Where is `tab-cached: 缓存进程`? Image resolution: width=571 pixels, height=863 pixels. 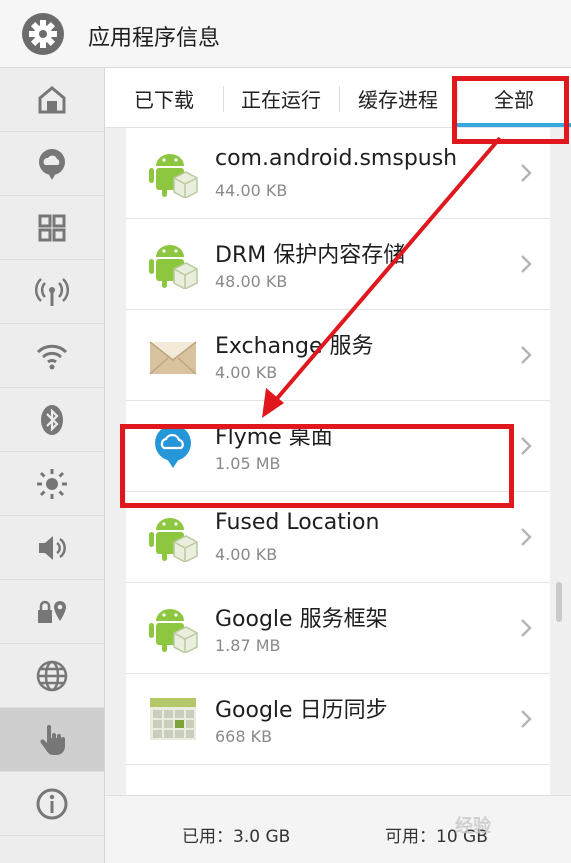 tab-cached: 缓存进程 is located at coordinates (398, 98).